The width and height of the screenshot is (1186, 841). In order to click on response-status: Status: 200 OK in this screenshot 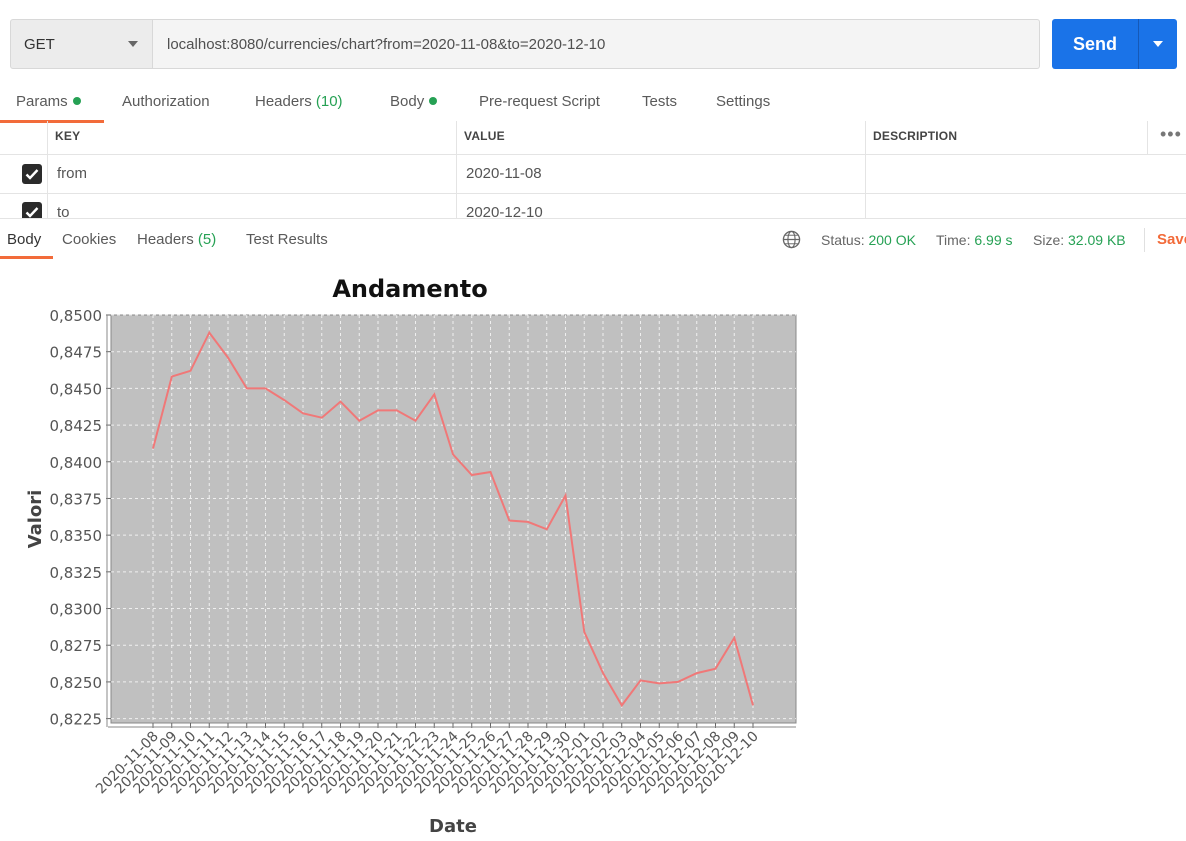, I will do `click(868, 240)`.